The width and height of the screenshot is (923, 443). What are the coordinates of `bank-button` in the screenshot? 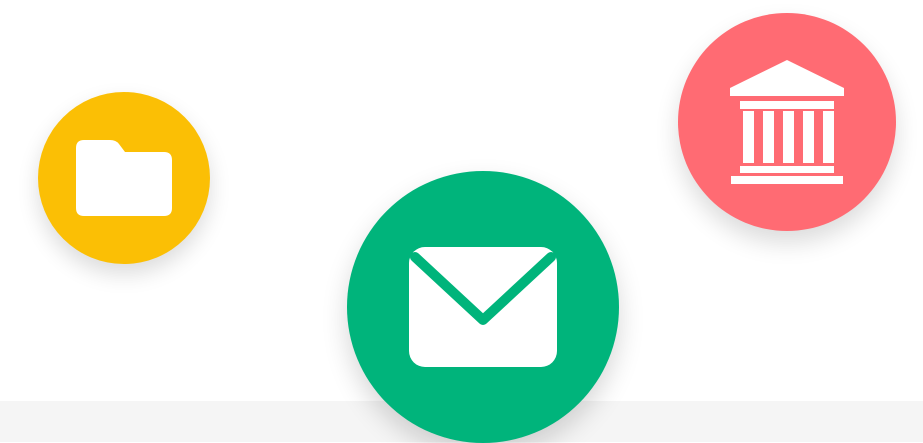 It's located at (787, 122).